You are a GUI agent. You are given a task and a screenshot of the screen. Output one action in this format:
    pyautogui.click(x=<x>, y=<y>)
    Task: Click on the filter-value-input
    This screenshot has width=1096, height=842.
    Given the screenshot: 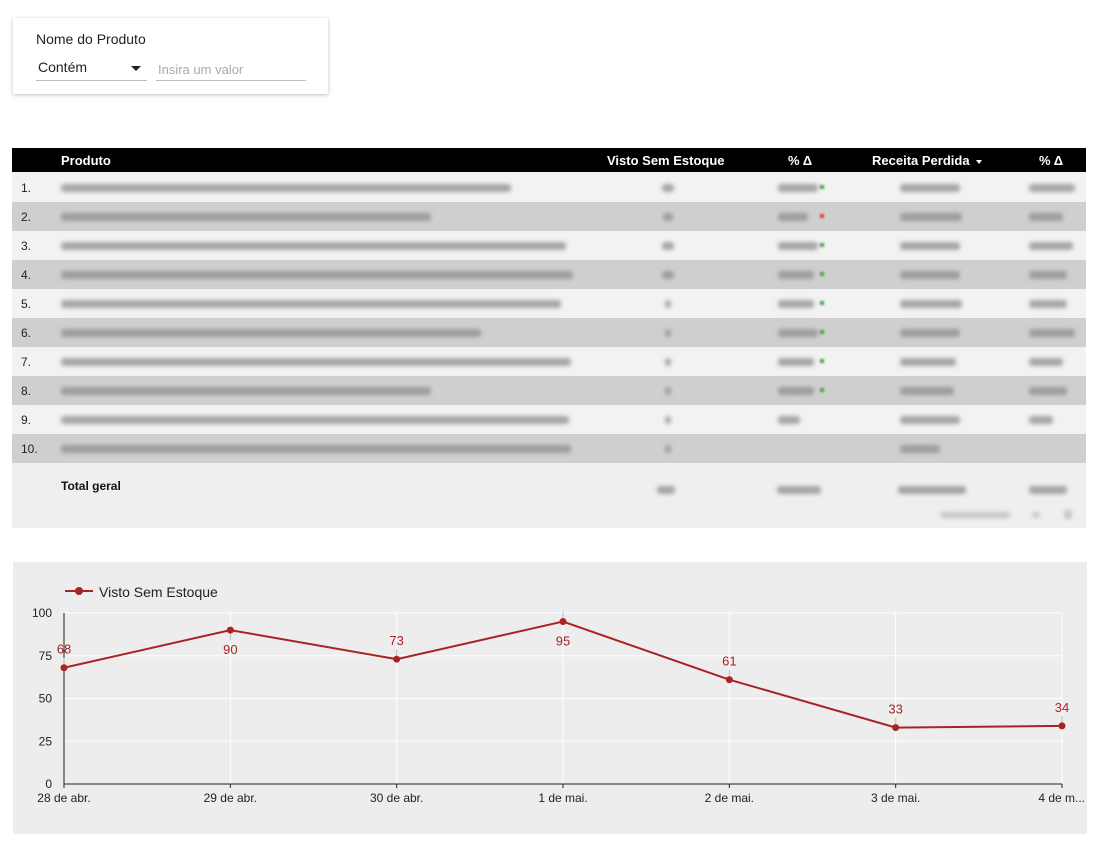 What is the action you would take?
    pyautogui.click(x=231, y=69)
    